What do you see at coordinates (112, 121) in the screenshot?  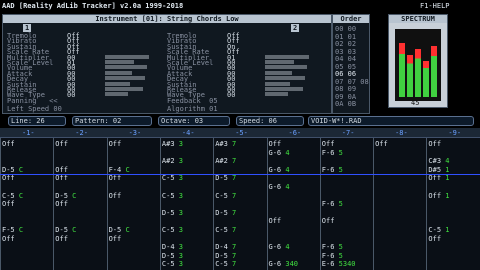 I see `pattern-field: Pattern: 02` at bounding box center [112, 121].